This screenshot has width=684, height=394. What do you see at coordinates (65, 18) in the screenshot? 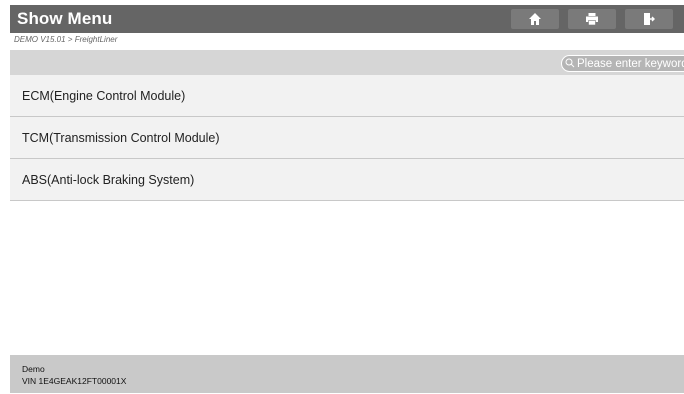
I see `page-title: Show Menu` at bounding box center [65, 18].